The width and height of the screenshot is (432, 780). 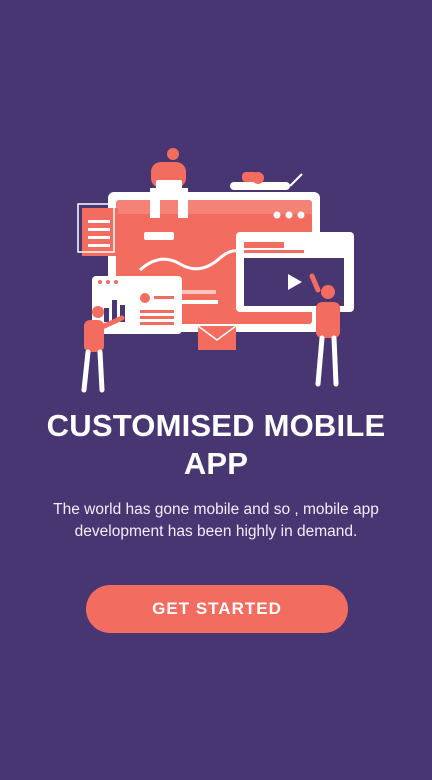 What do you see at coordinates (217, 609) in the screenshot?
I see `get-started-button: GET STARTED` at bounding box center [217, 609].